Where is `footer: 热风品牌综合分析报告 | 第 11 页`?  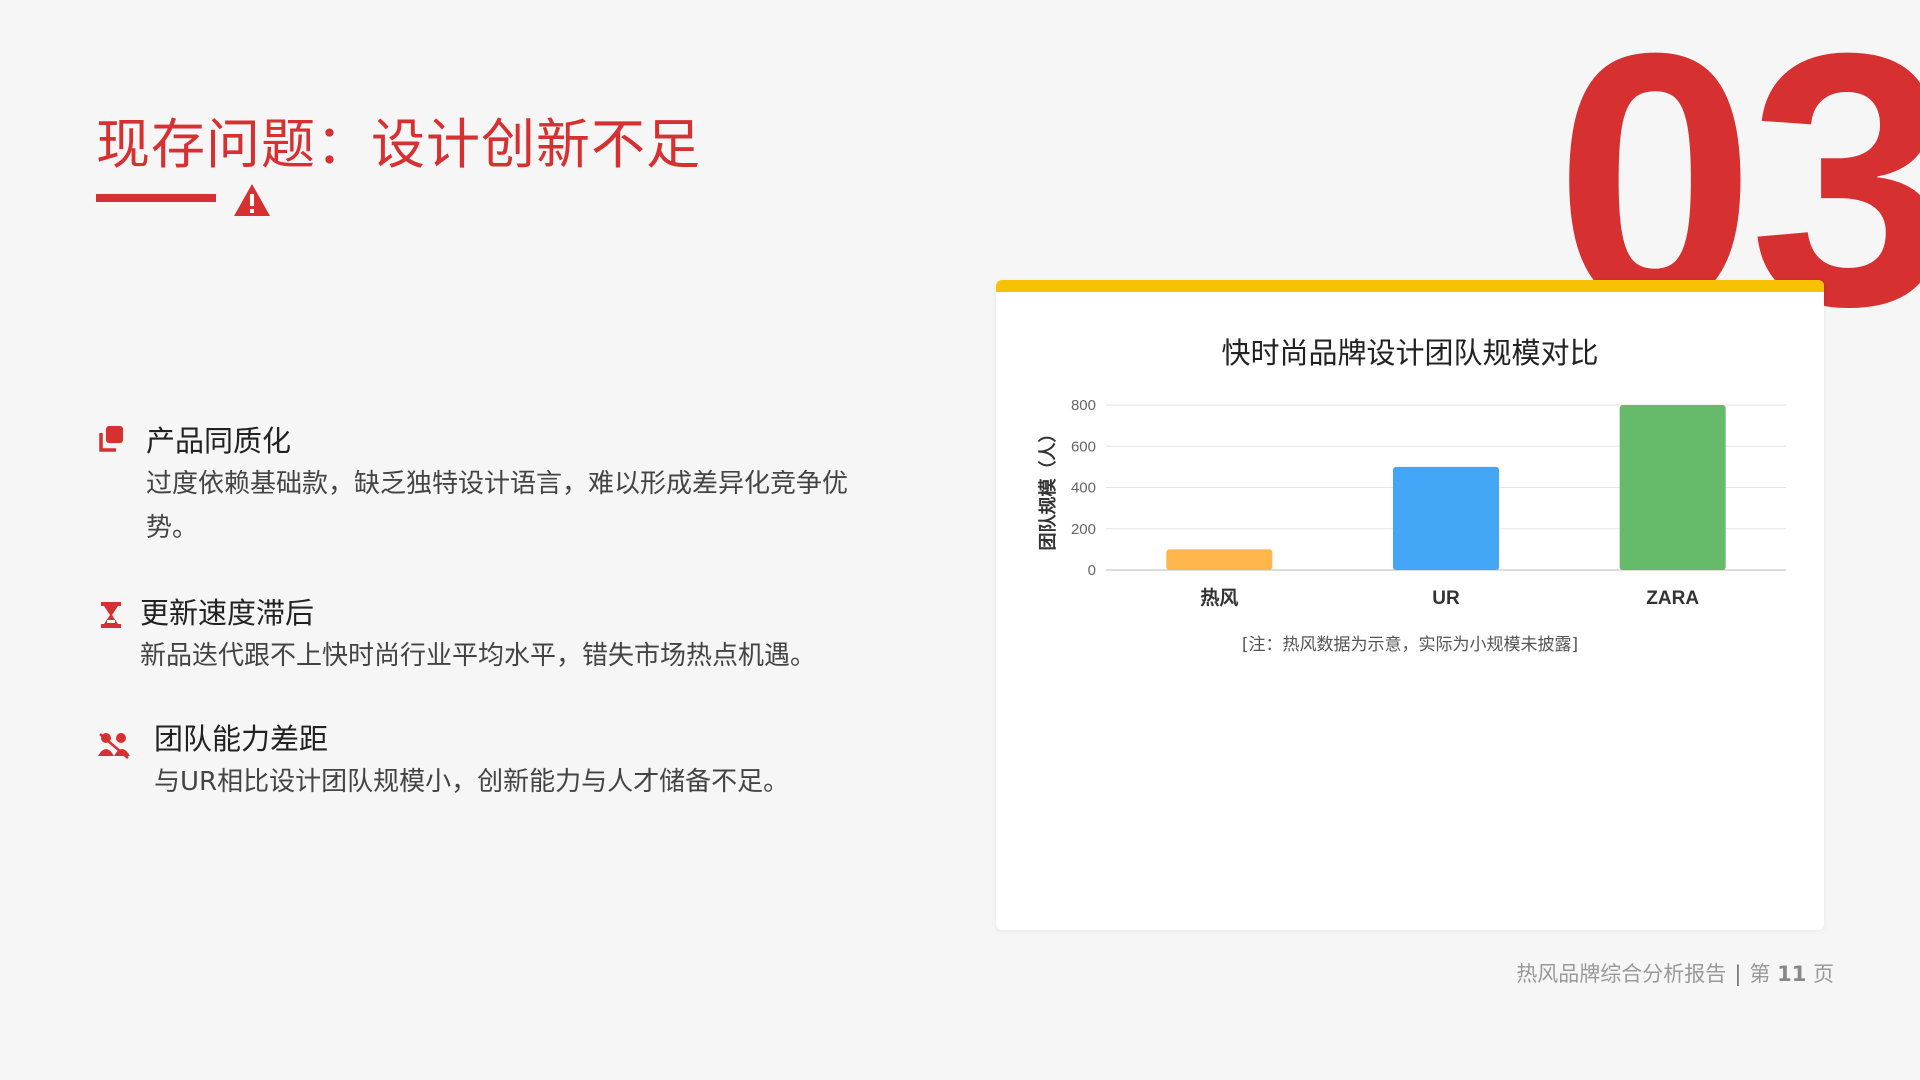
footer: 热风品牌综合分析报告 | 第 11 页 is located at coordinates (1675, 973).